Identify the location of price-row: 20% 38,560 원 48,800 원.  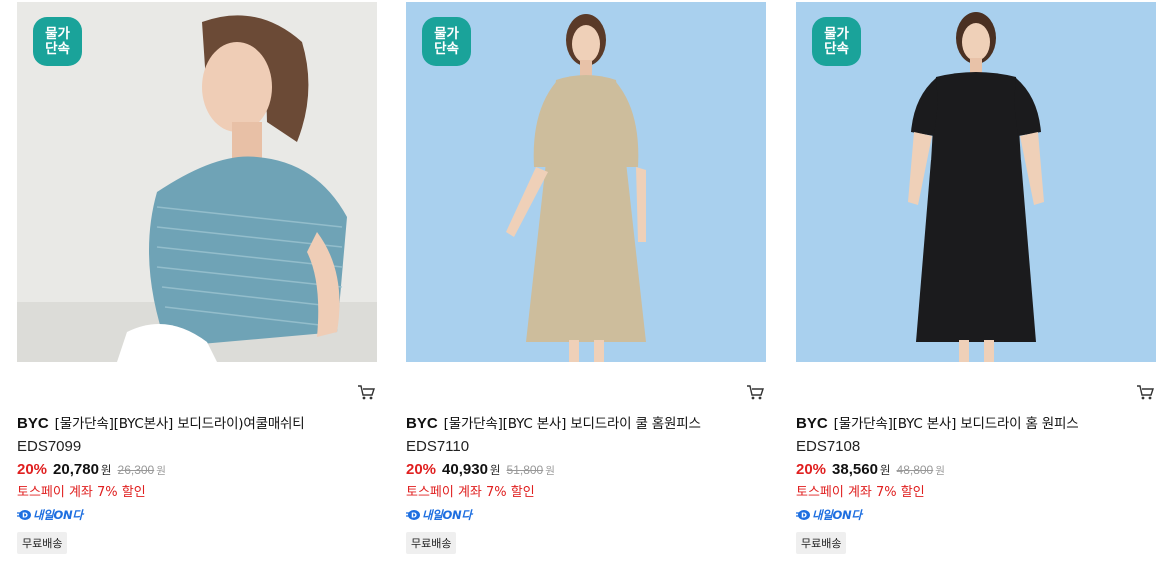
(870, 469).